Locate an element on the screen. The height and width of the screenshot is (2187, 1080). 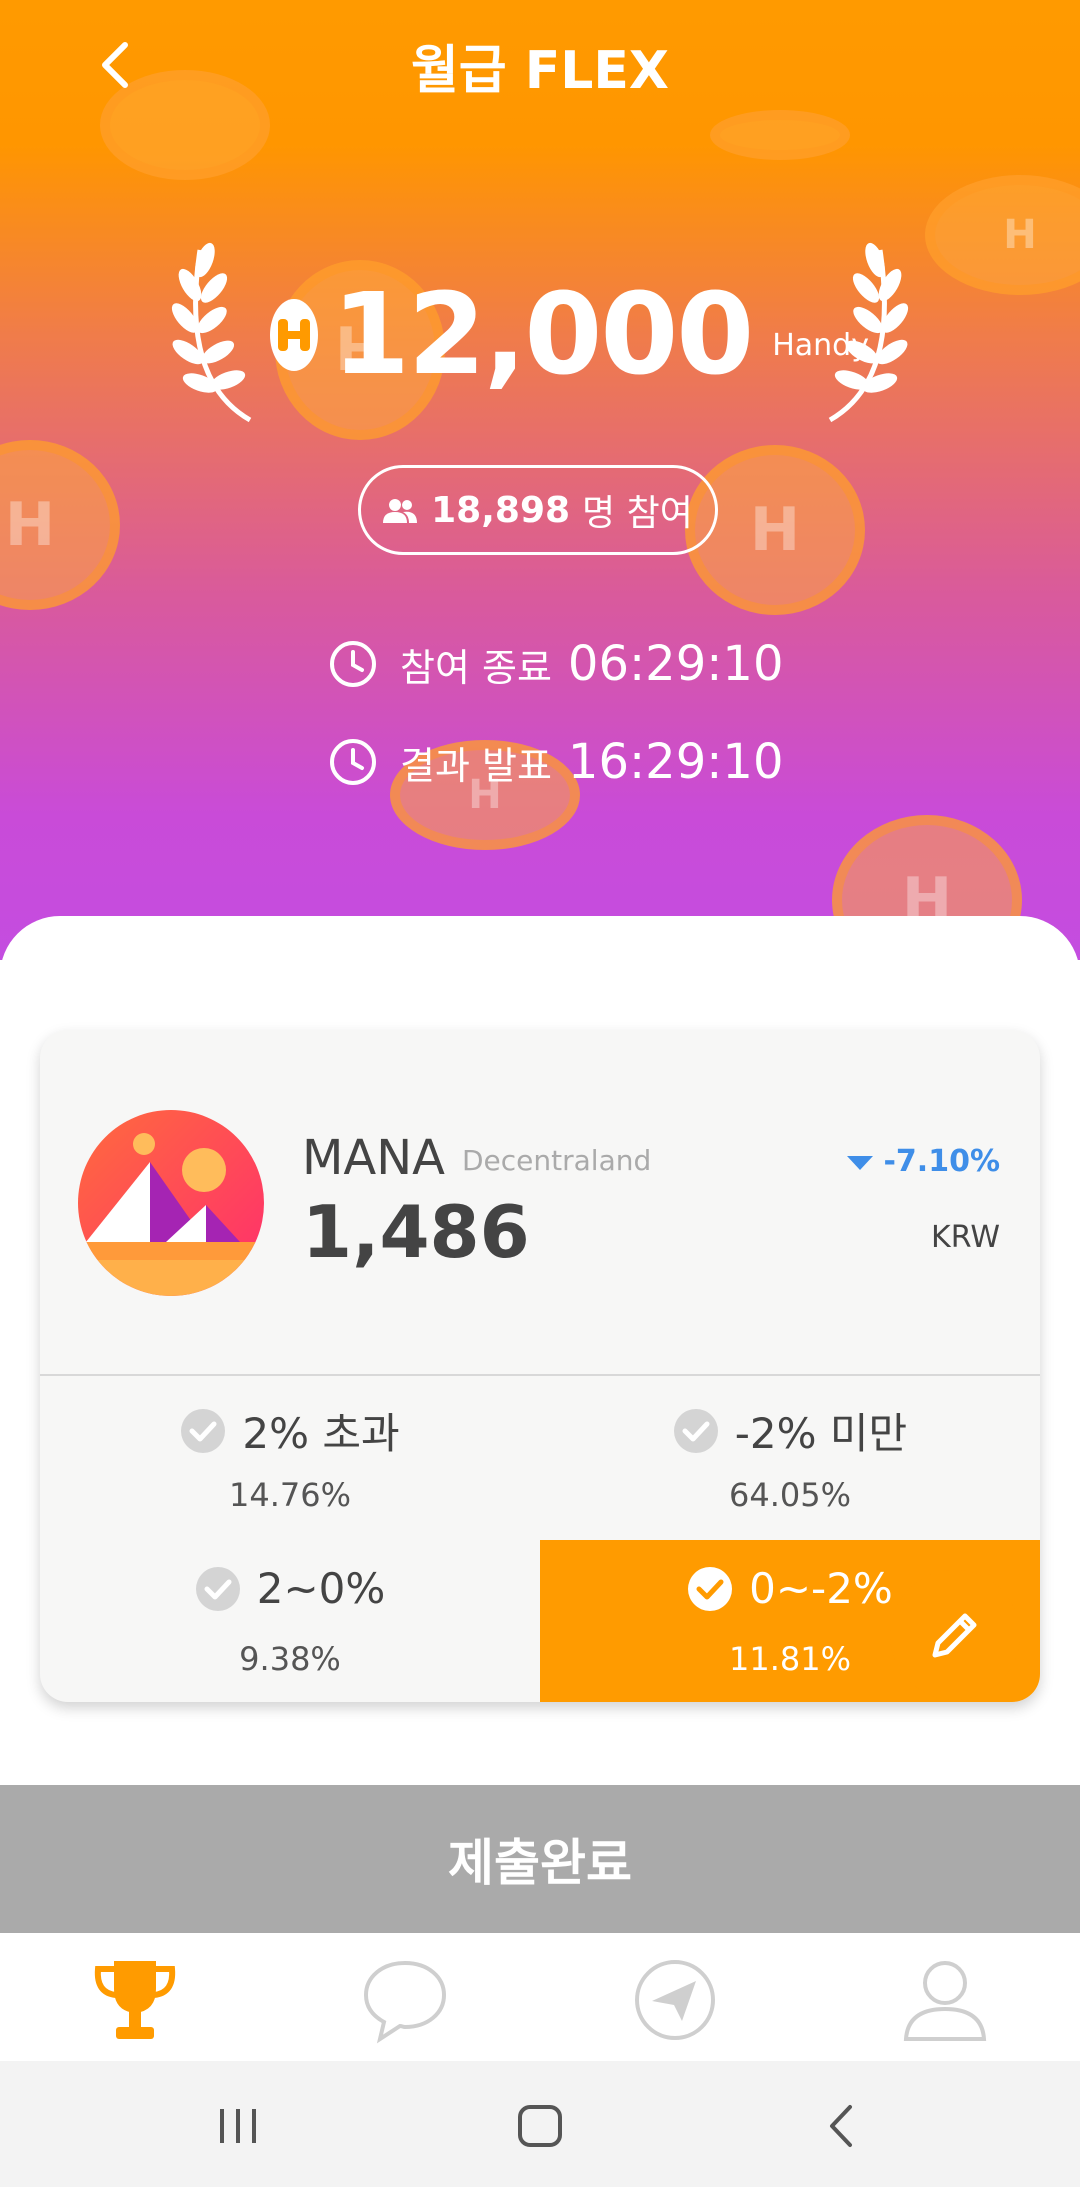
entry-close-timer: 참여 종료 06:29:10 is located at coordinates (556, 664).